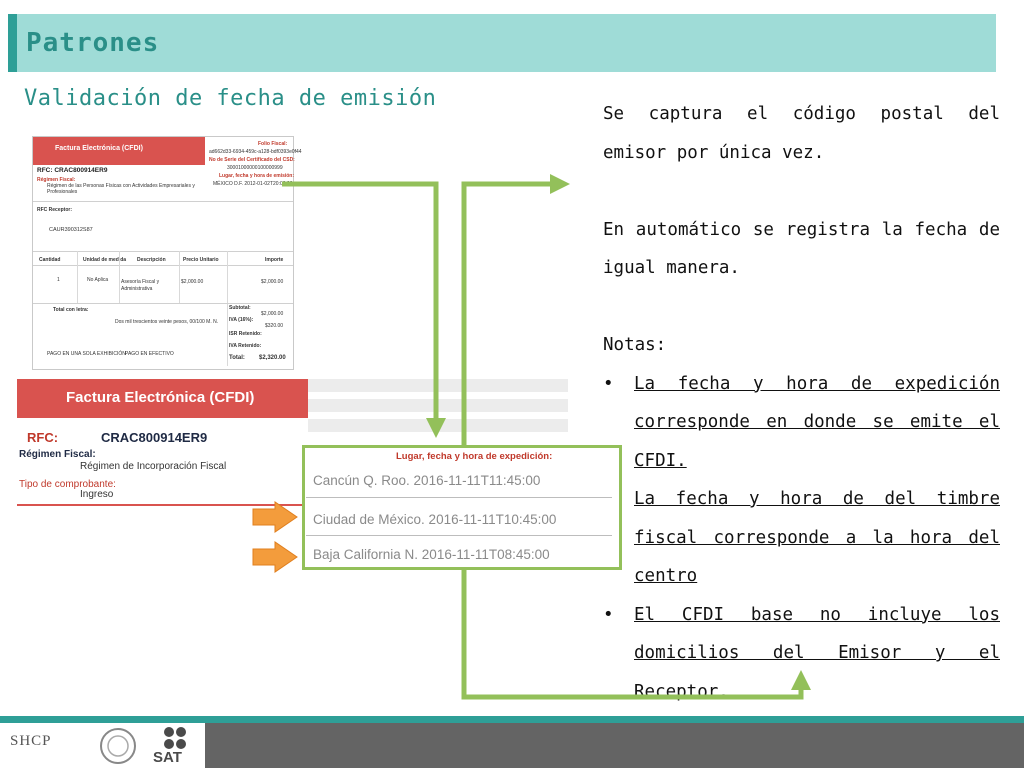 This screenshot has height=768, width=1024. I want to click on sat-logo: SAT, so click(167, 757).